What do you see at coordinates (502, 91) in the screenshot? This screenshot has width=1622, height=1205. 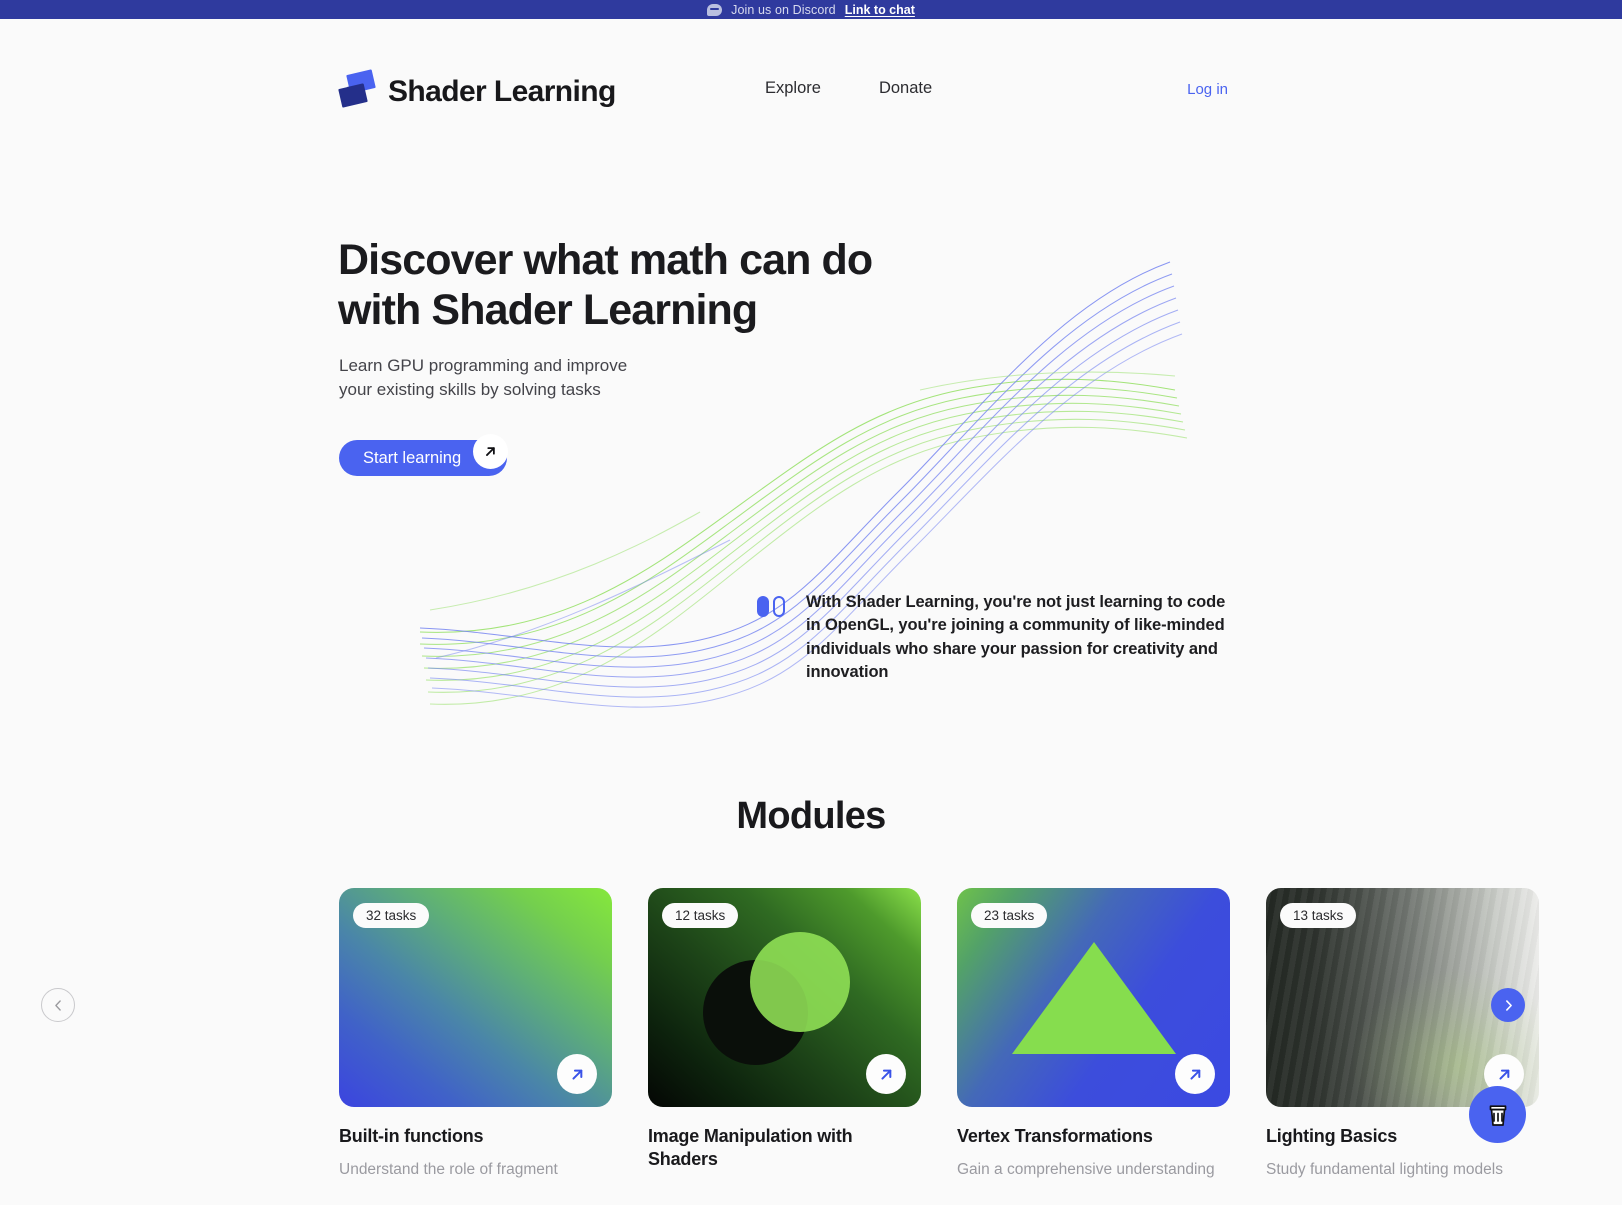 I see `brand-name: Shader Learning` at bounding box center [502, 91].